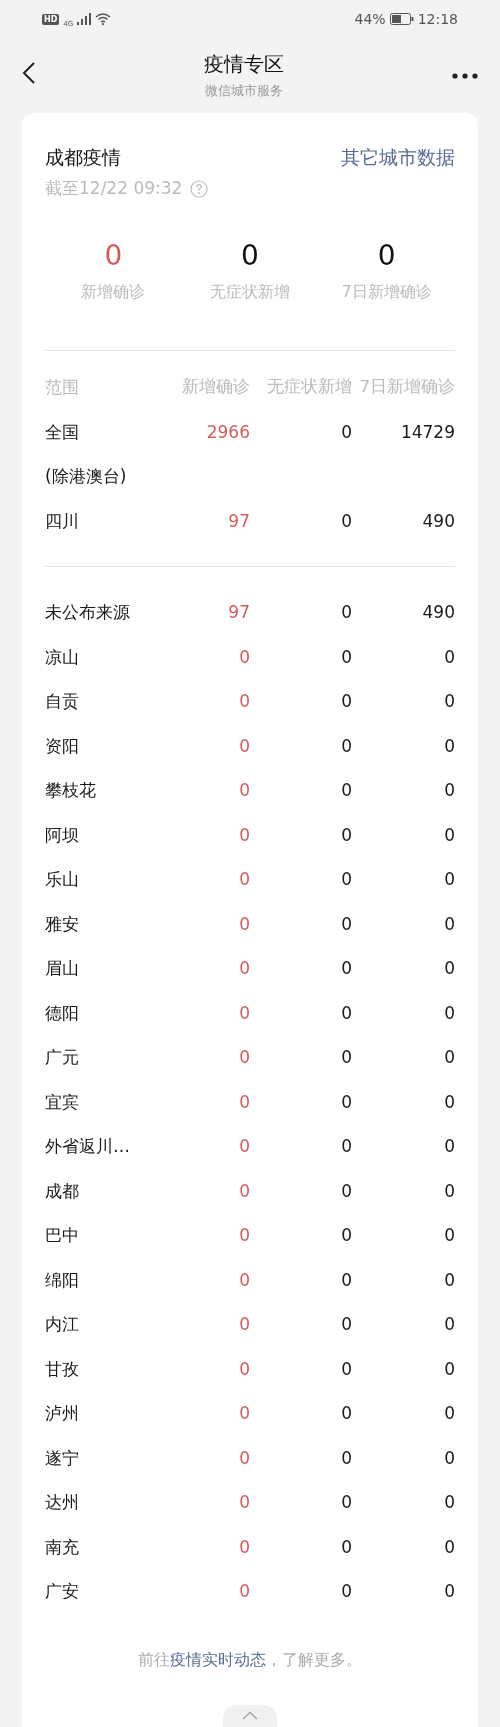 This screenshot has height=1727, width=500. What do you see at coordinates (398, 158) in the screenshot?
I see `other-cities-link: 其它城市数据` at bounding box center [398, 158].